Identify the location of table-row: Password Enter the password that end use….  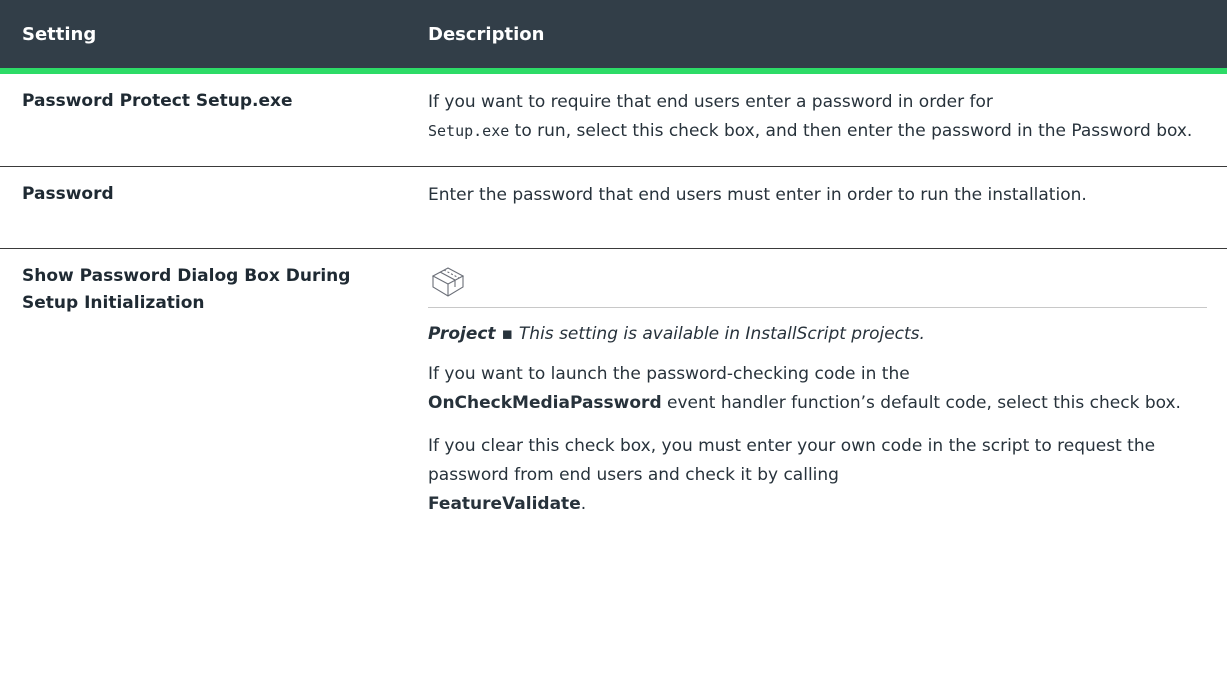
(613, 208).